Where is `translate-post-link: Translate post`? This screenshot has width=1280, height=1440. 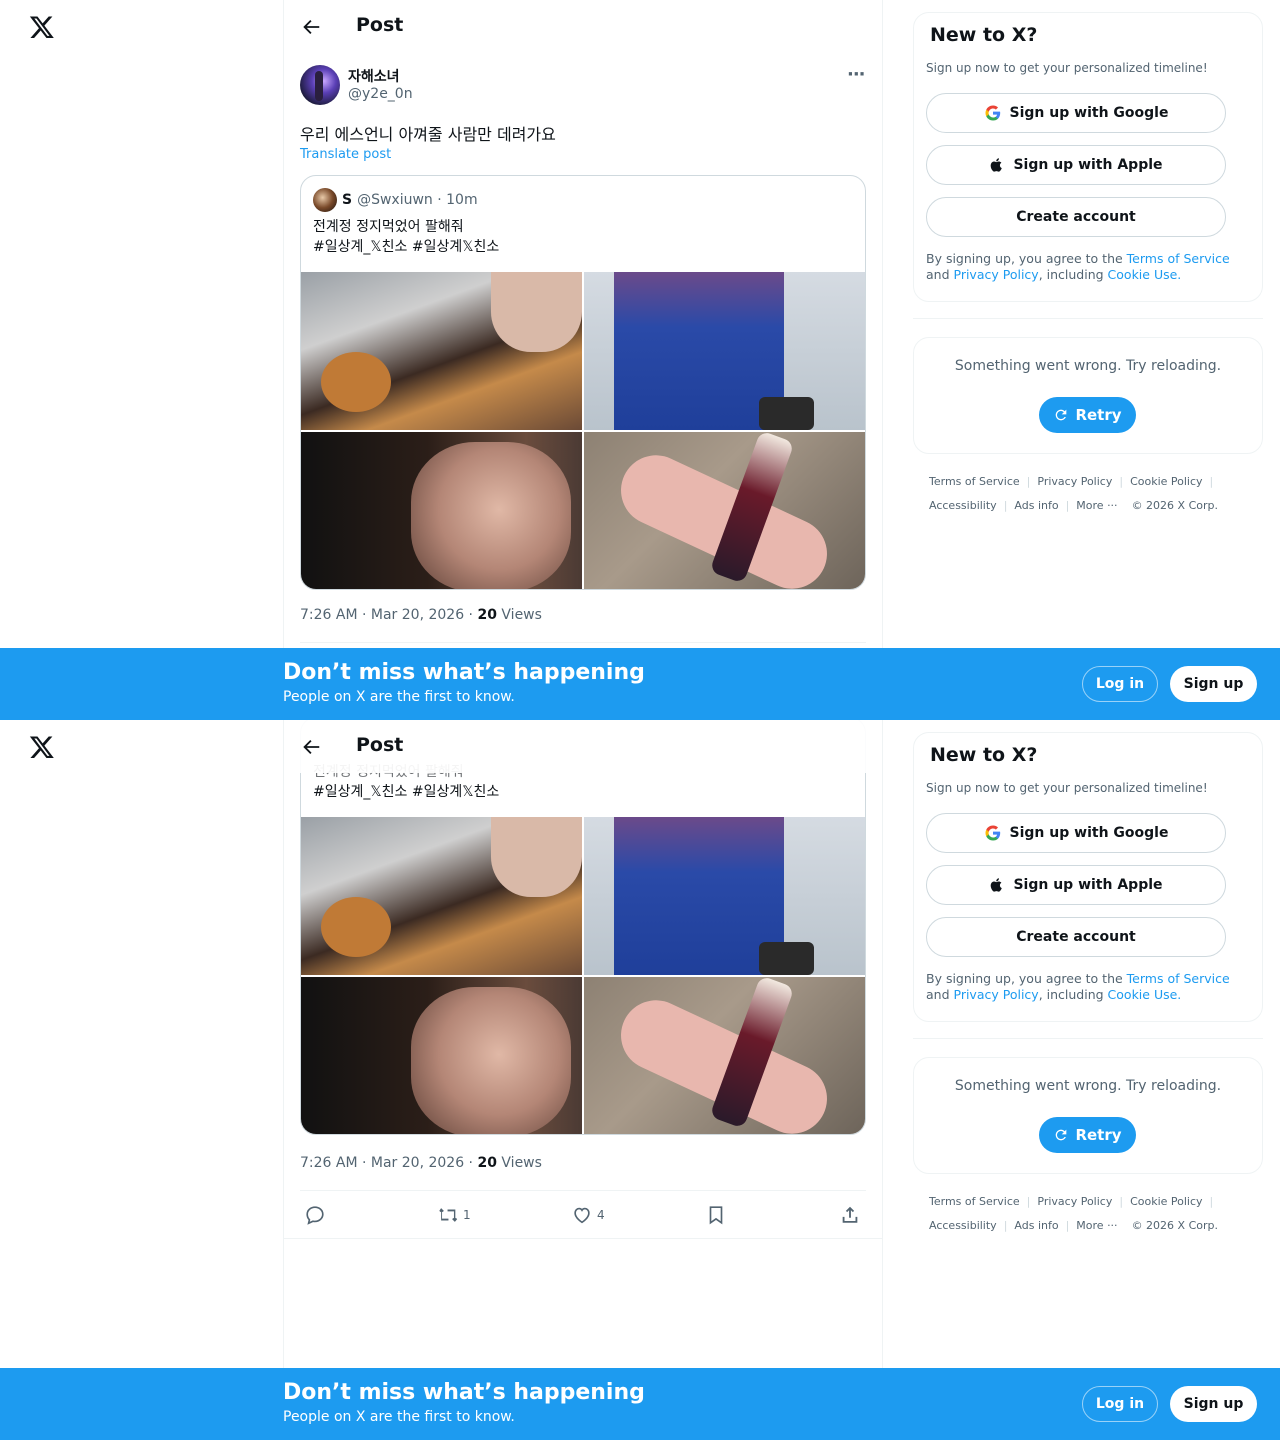
translate-post-link: Translate post is located at coordinates (345, 154).